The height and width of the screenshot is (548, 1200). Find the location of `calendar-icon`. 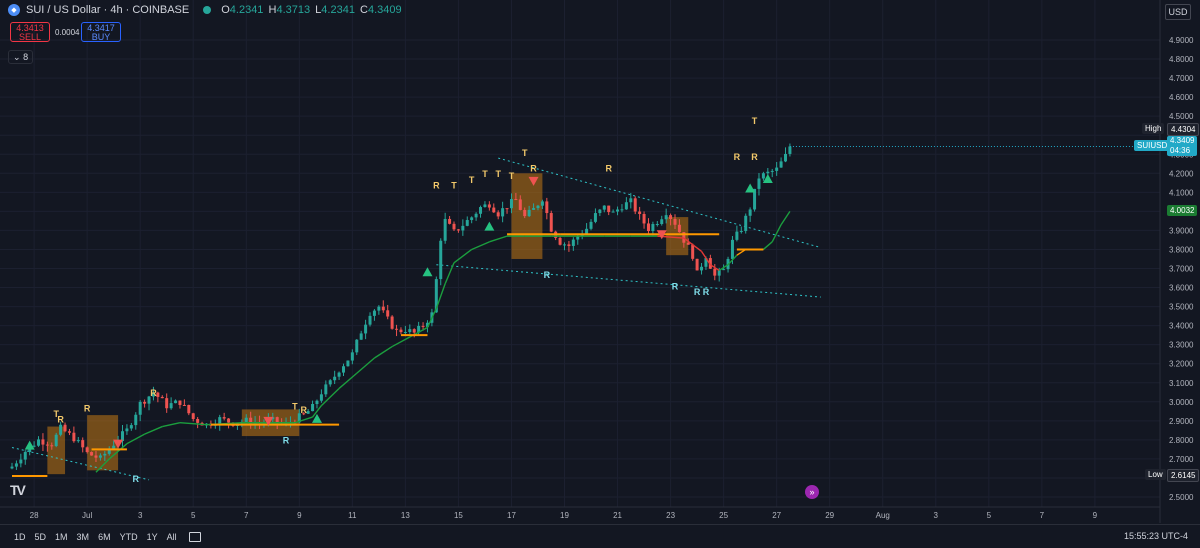

calendar-icon is located at coordinates (194, 536).